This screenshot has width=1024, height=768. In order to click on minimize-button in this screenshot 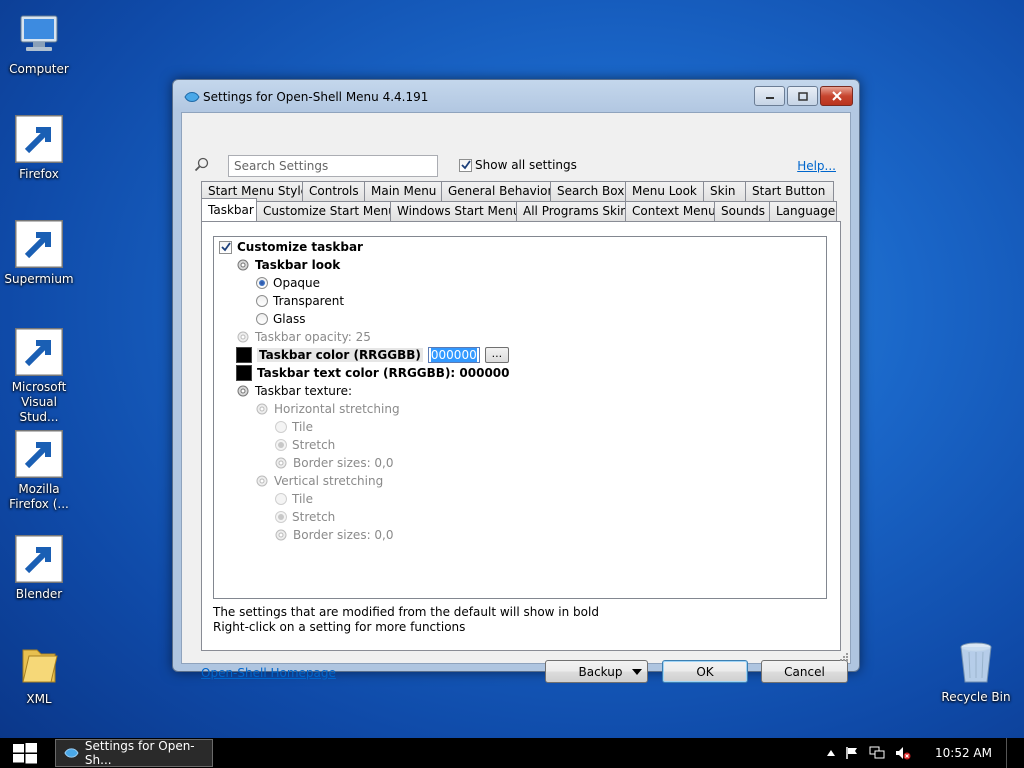, I will do `click(769, 96)`.